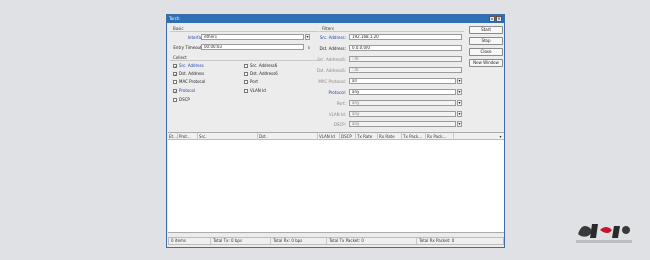  What do you see at coordinates (459, 81) in the screenshot?
I see `mac-protocol-dropdown-icon: ▾` at bounding box center [459, 81].